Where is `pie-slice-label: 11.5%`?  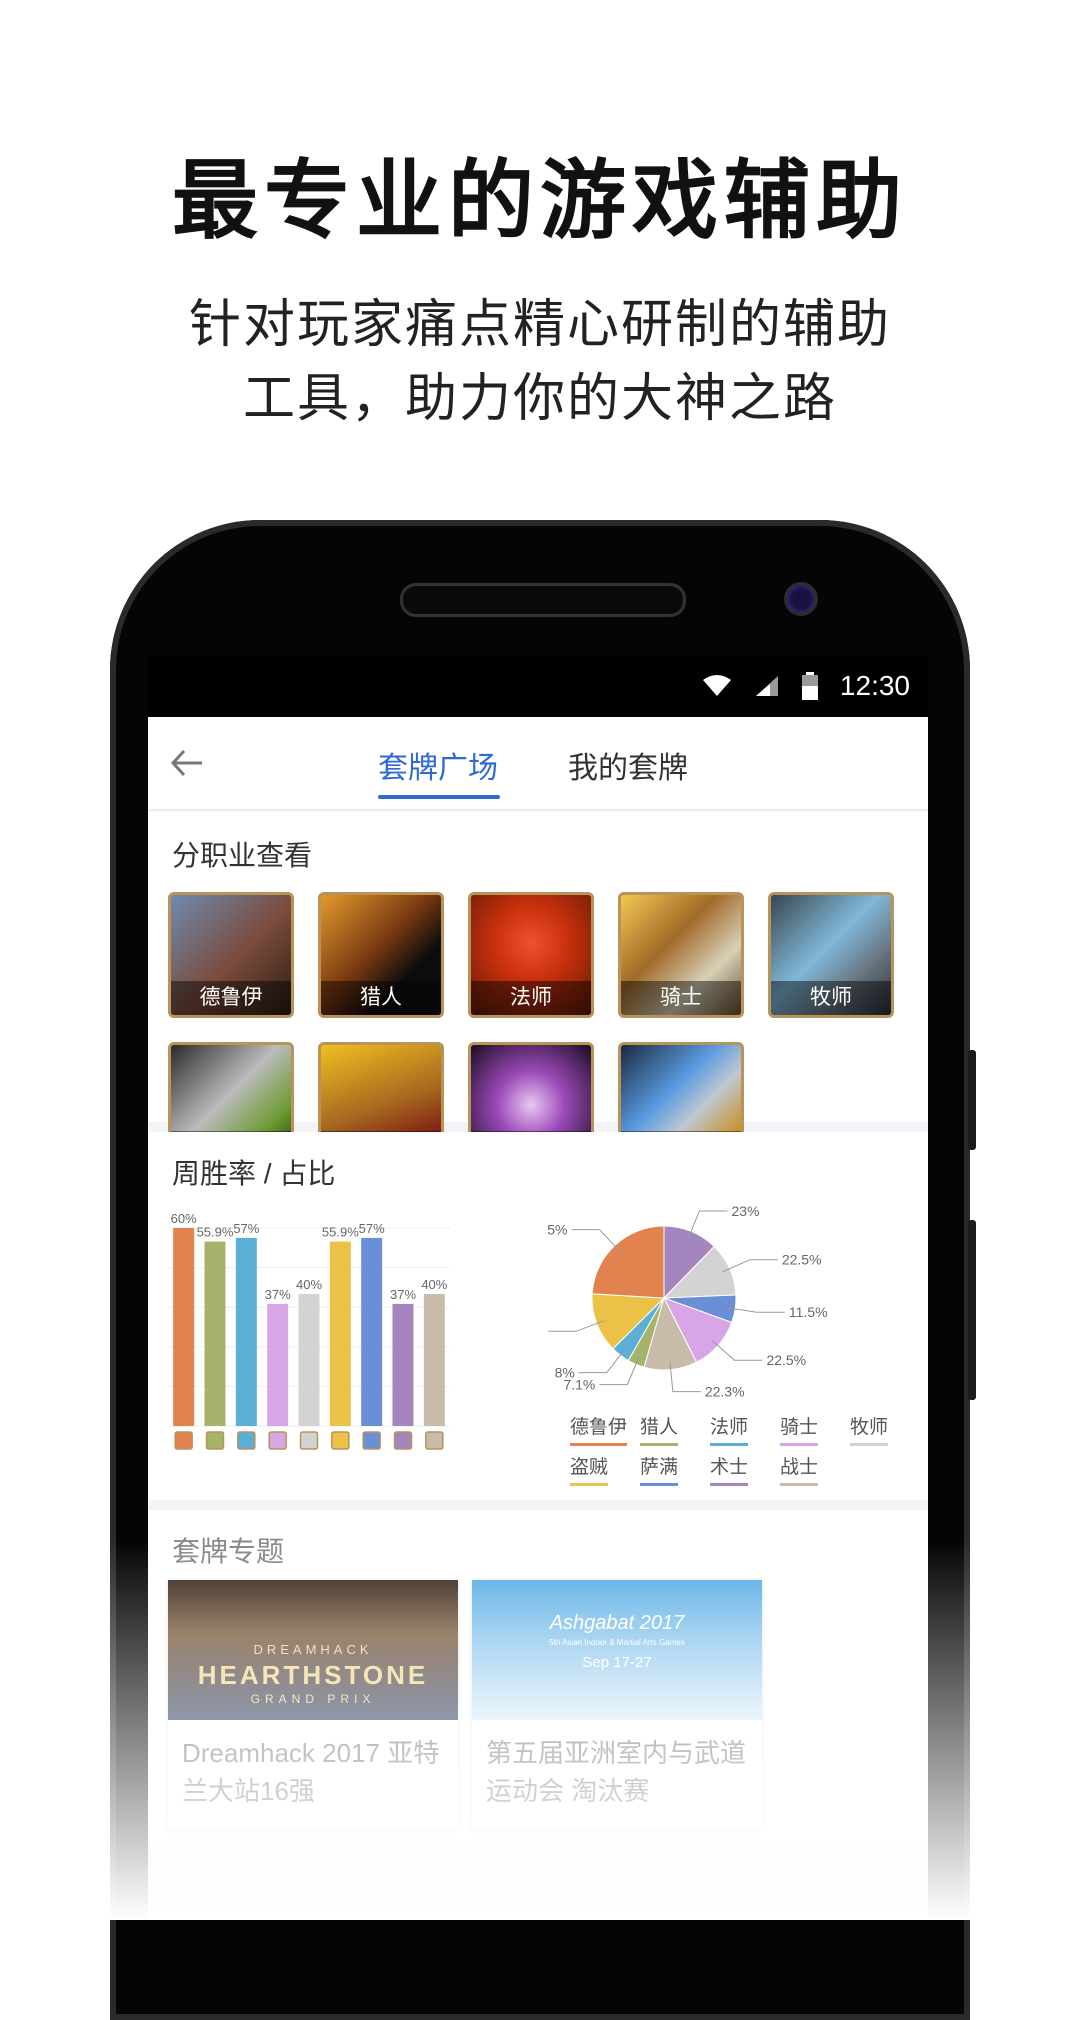
pie-slice-label: 11.5% is located at coordinates (808, 1312).